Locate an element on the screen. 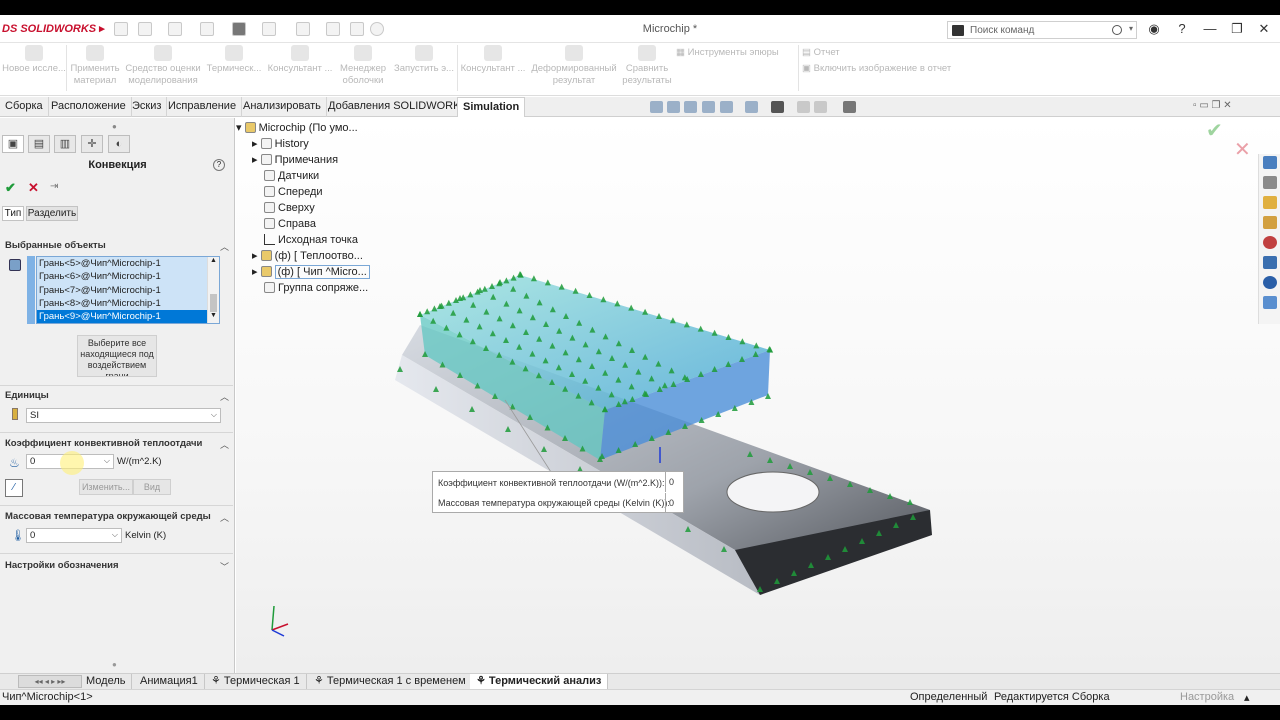 This screenshot has height=720, width=1280. shell-manager-button: Менеджер оболочки is located at coordinates (363, 66).